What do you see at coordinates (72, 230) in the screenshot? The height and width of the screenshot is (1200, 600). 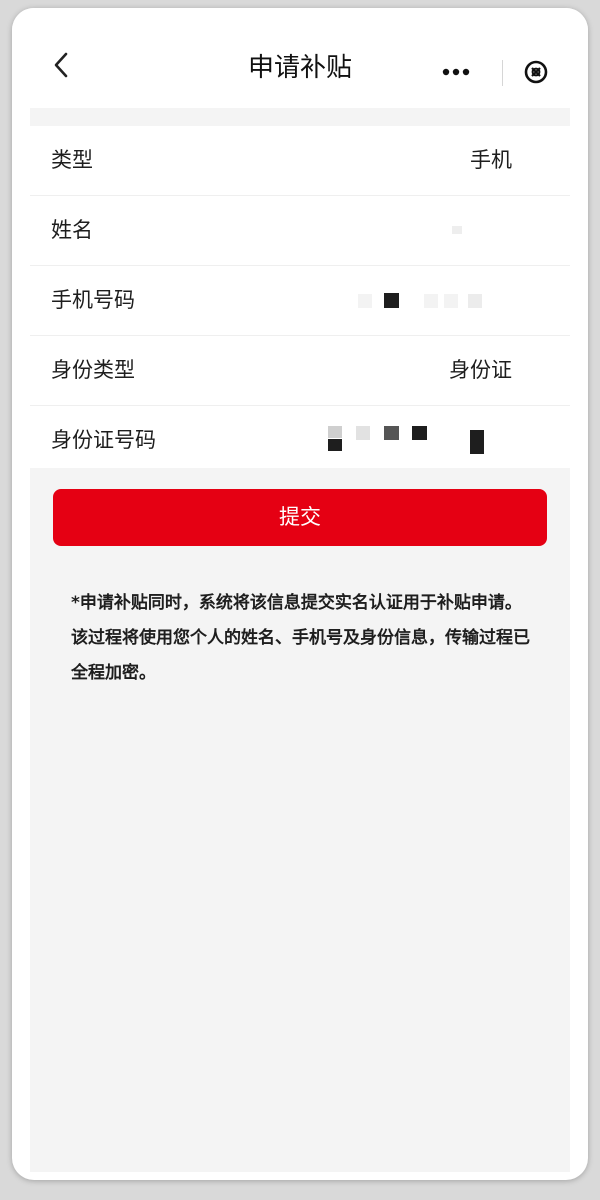 I see `name-label: 姓名` at bounding box center [72, 230].